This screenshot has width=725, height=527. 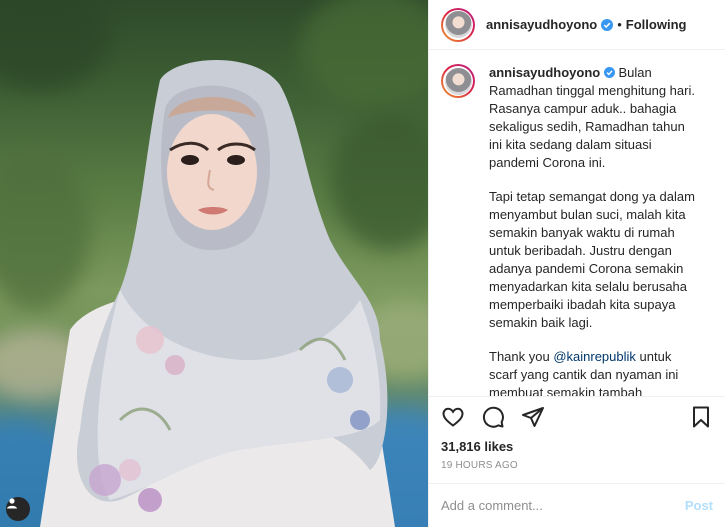 I want to click on caption-avatar, so click(x=458, y=81).